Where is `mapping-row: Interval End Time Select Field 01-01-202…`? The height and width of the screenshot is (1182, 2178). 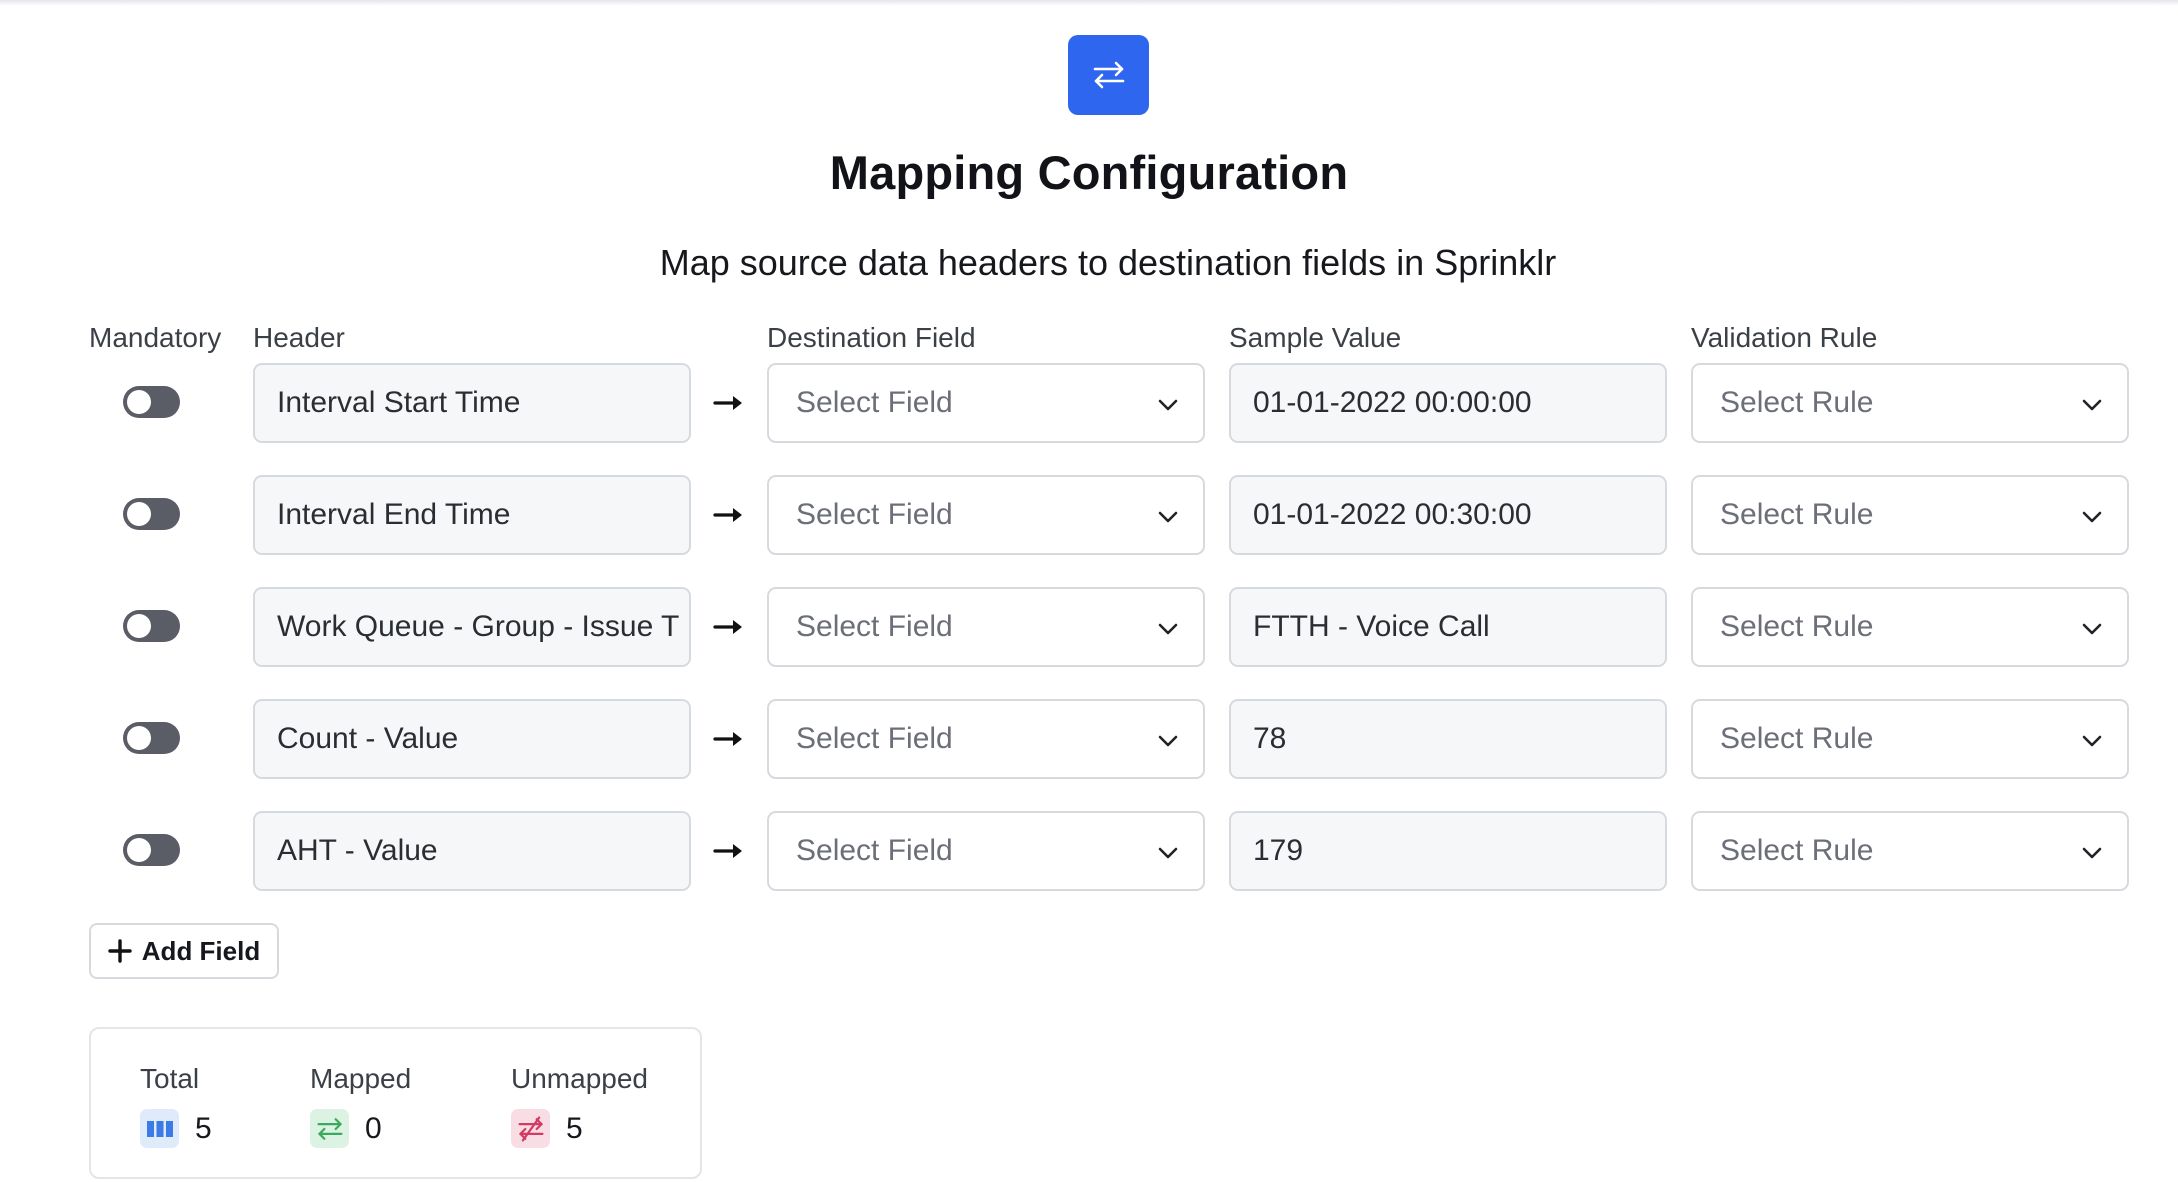 mapping-row: Interval End Time Select Field 01-01-202… is located at coordinates (1089, 515).